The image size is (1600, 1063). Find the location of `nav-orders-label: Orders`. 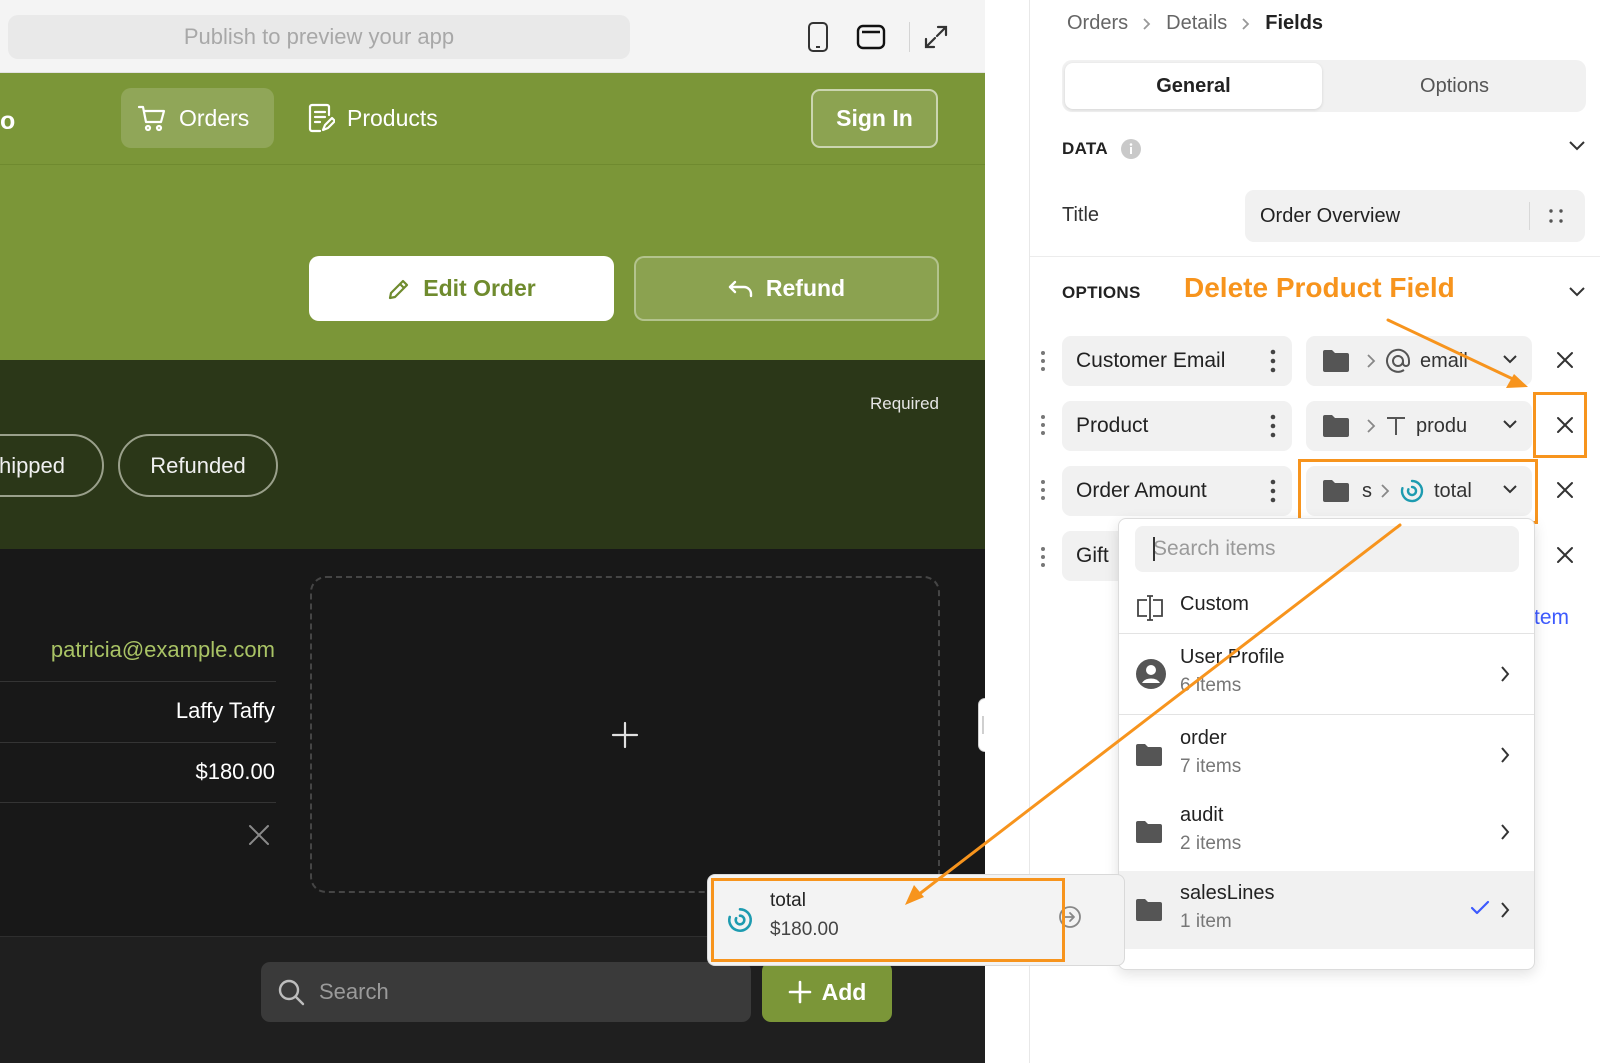

nav-orders-label: Orders is located at coordinates (214, 117).